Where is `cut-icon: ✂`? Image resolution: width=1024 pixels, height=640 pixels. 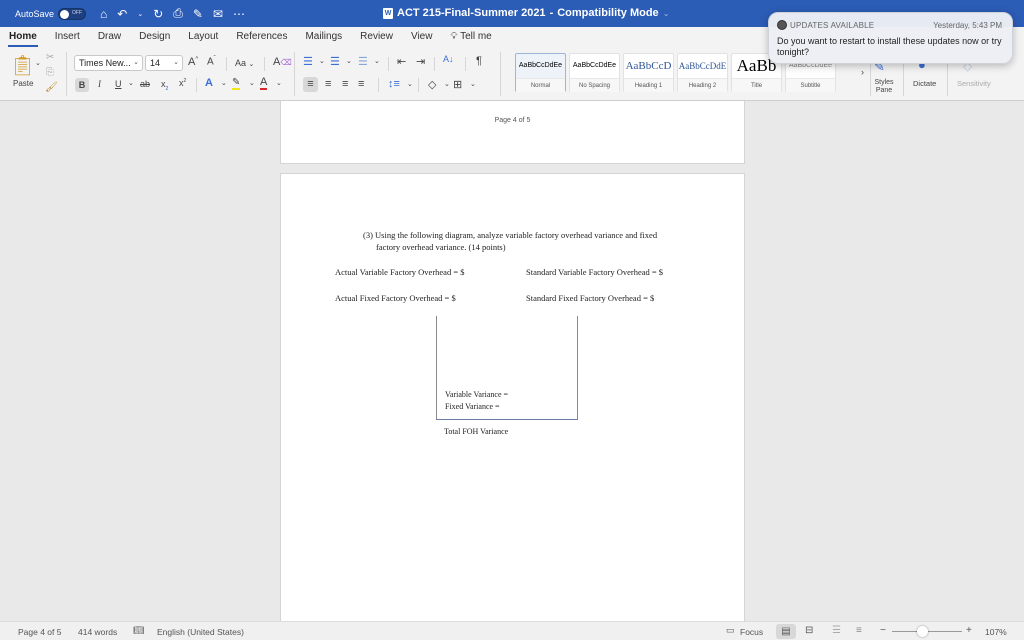
cut-icon: ✂ is located at coordinates (50, 57).